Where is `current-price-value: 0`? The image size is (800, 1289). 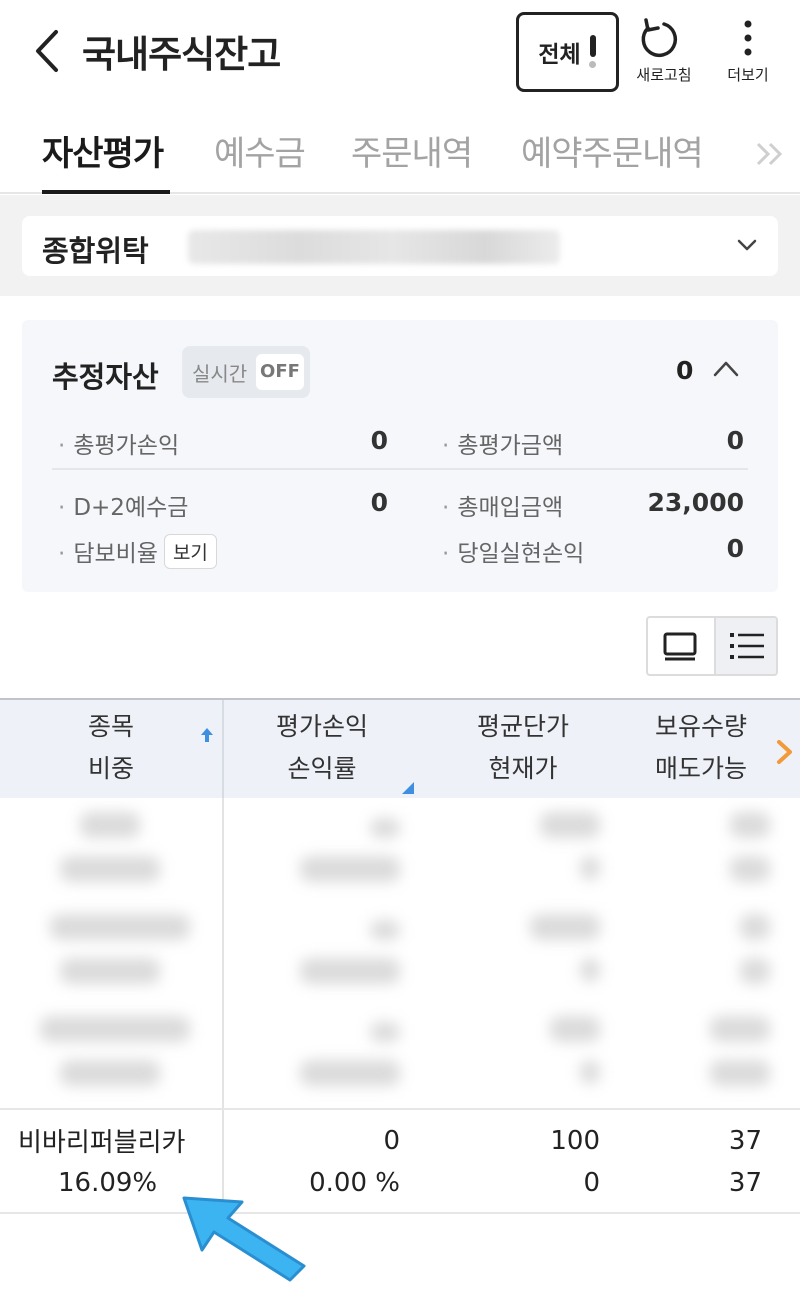 current-price-value: 0 is located at coordinates (591, 1183).